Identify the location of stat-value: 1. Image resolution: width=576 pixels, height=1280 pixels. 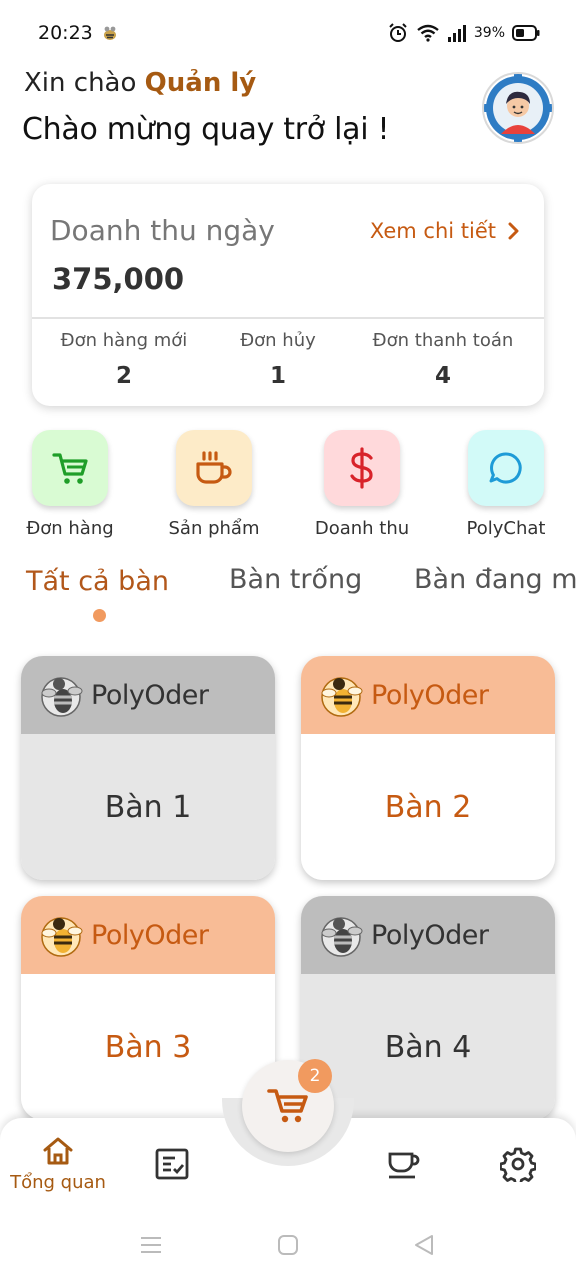
(277, 376).